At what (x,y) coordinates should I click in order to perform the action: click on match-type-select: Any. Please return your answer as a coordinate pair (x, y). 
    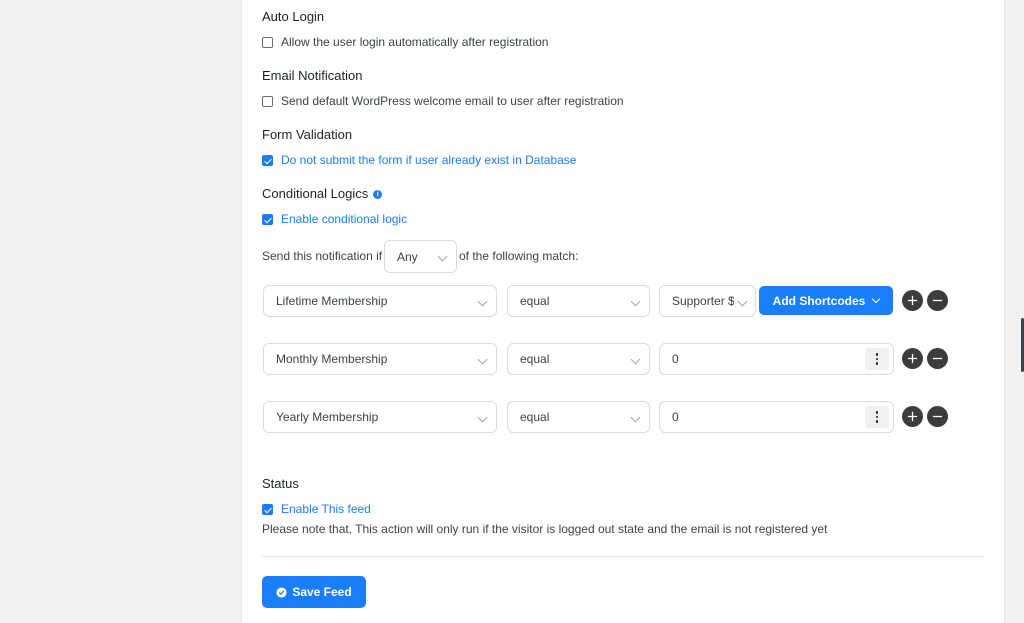
    Looking at the image, I should click on (420, 256).